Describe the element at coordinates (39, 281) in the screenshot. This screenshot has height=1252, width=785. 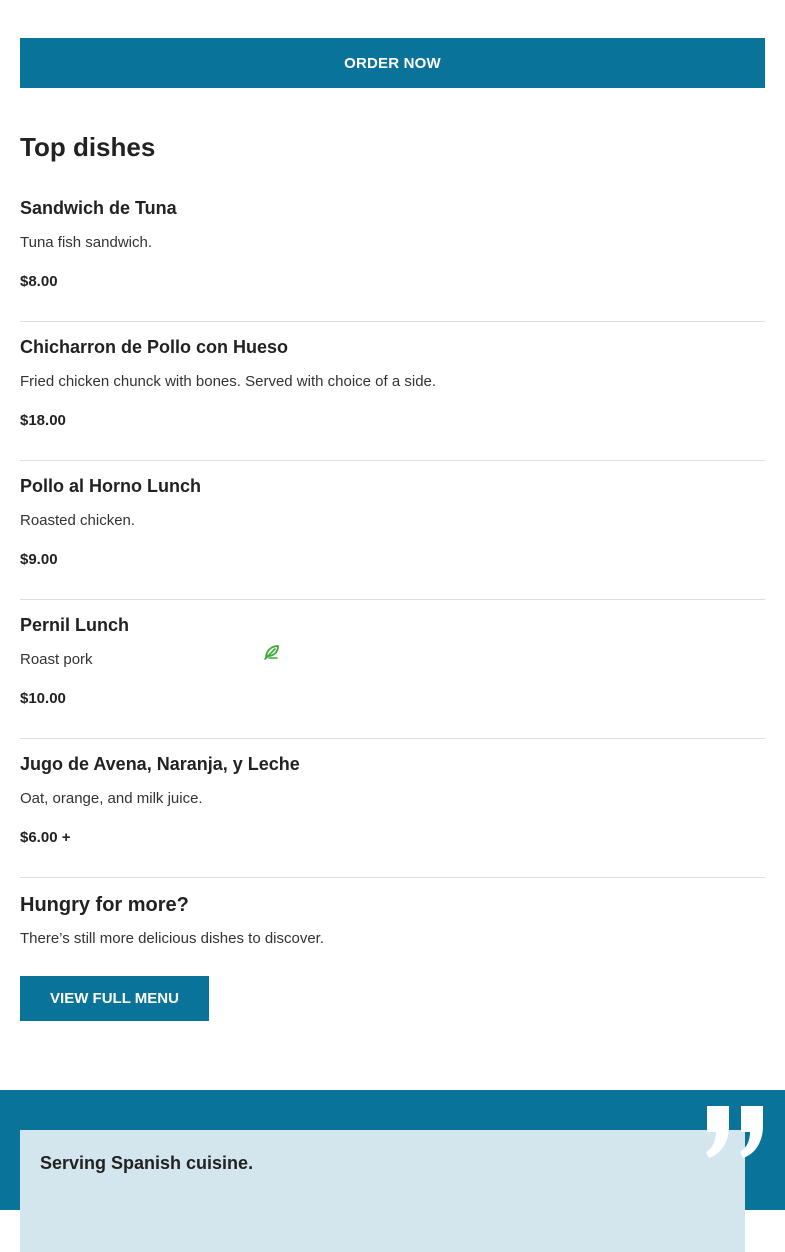
I see `dish-price: $8.00` at that location.